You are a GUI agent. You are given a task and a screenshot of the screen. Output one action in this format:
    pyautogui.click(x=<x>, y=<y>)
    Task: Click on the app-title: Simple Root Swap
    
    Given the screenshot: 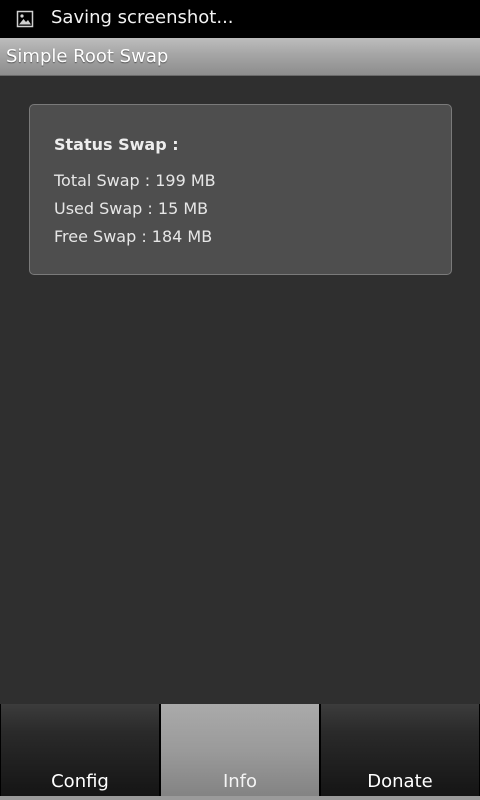 What is the action you would take?
    pyautogui.click(x=87, y=56)
    